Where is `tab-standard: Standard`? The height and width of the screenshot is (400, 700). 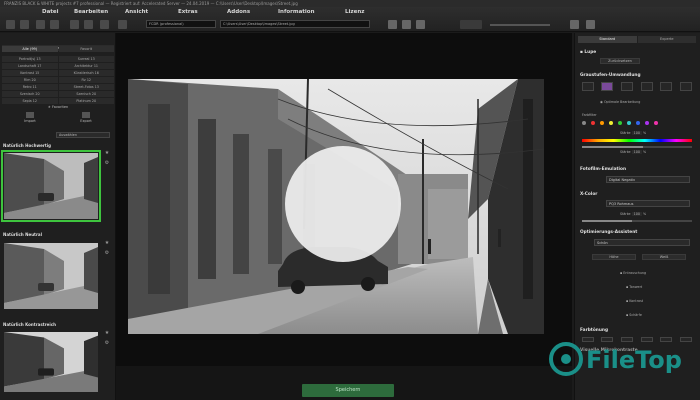 tab-standard: Standard is located at coordinates (607, 39).